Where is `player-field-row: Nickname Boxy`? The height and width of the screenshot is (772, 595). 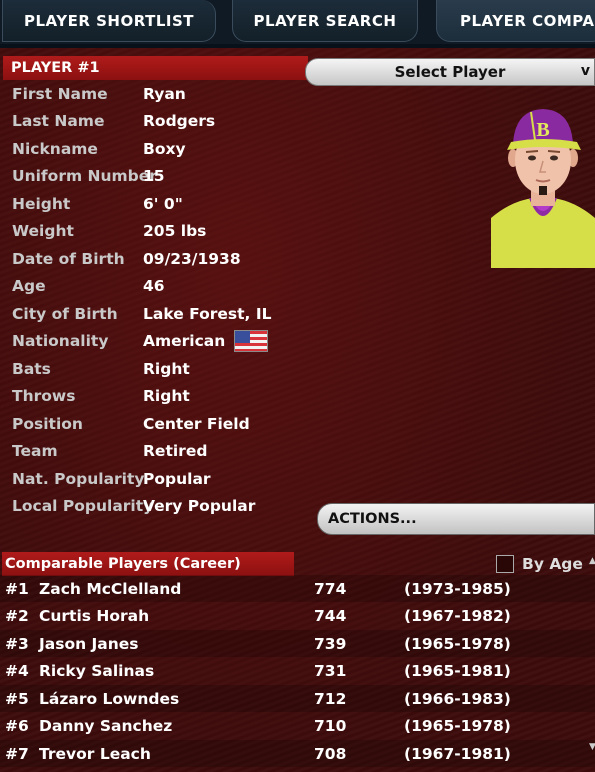
player-field-row: Nickname Boxy is located at coordinates (153, 148).